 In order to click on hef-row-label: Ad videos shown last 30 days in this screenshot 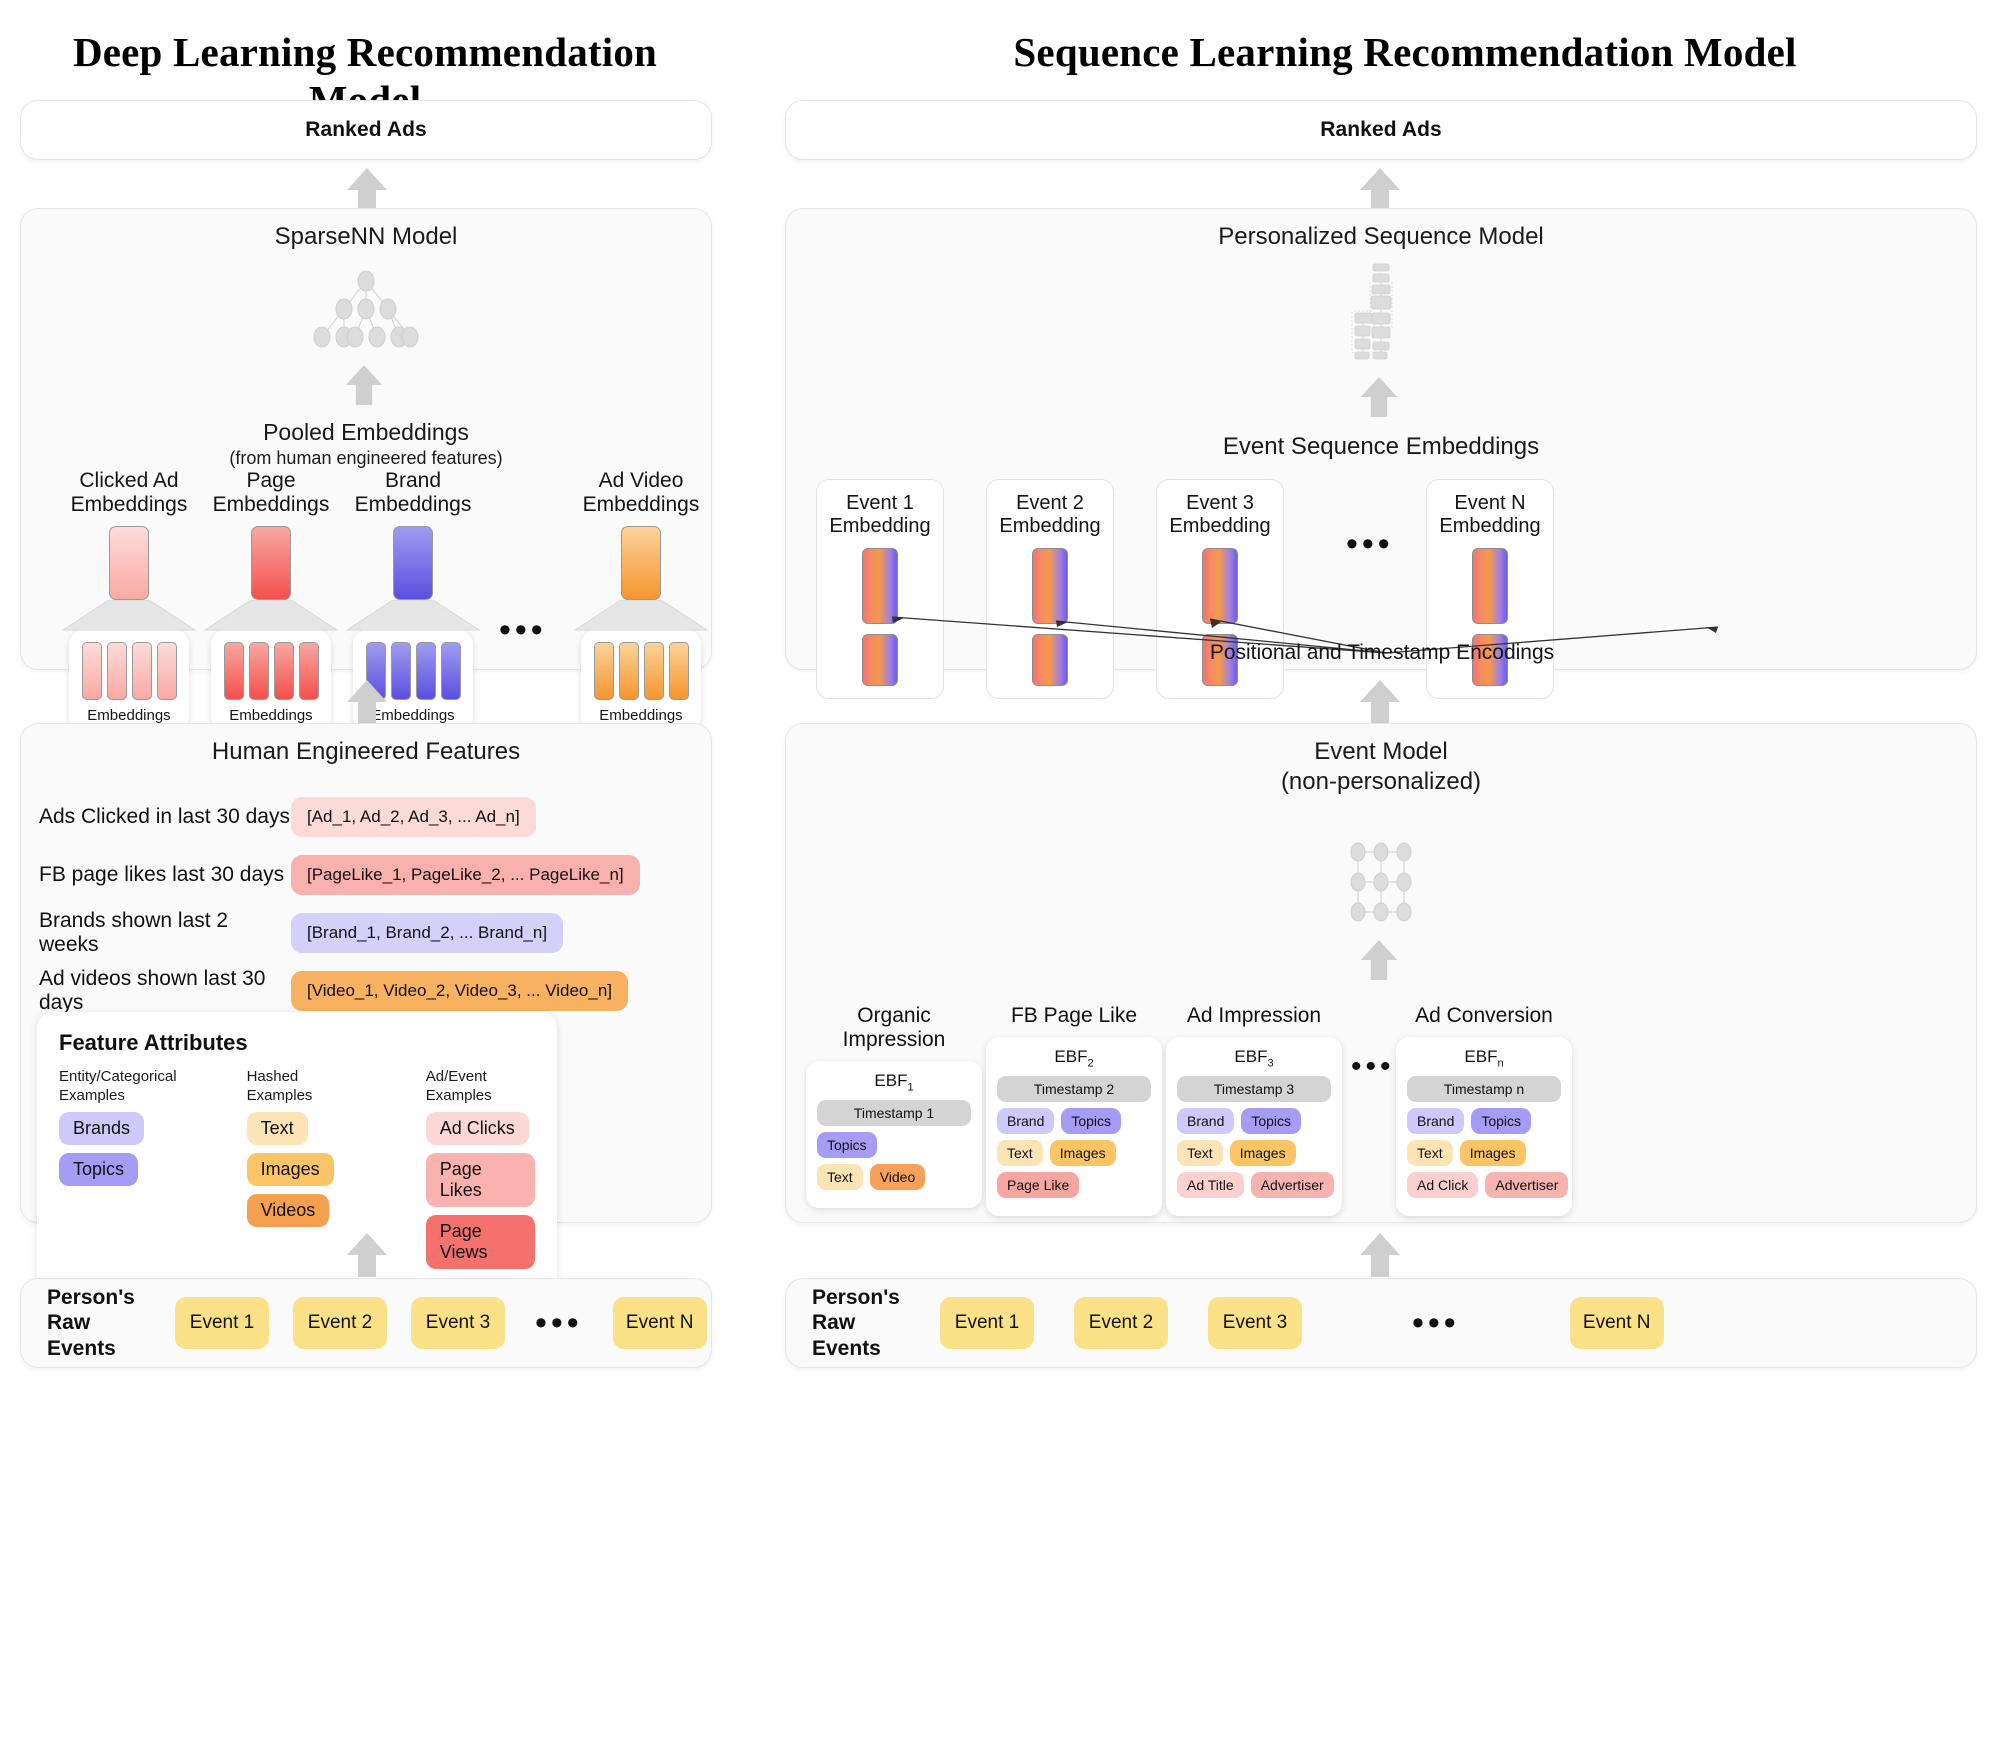, I will do `click(152, 990)`.